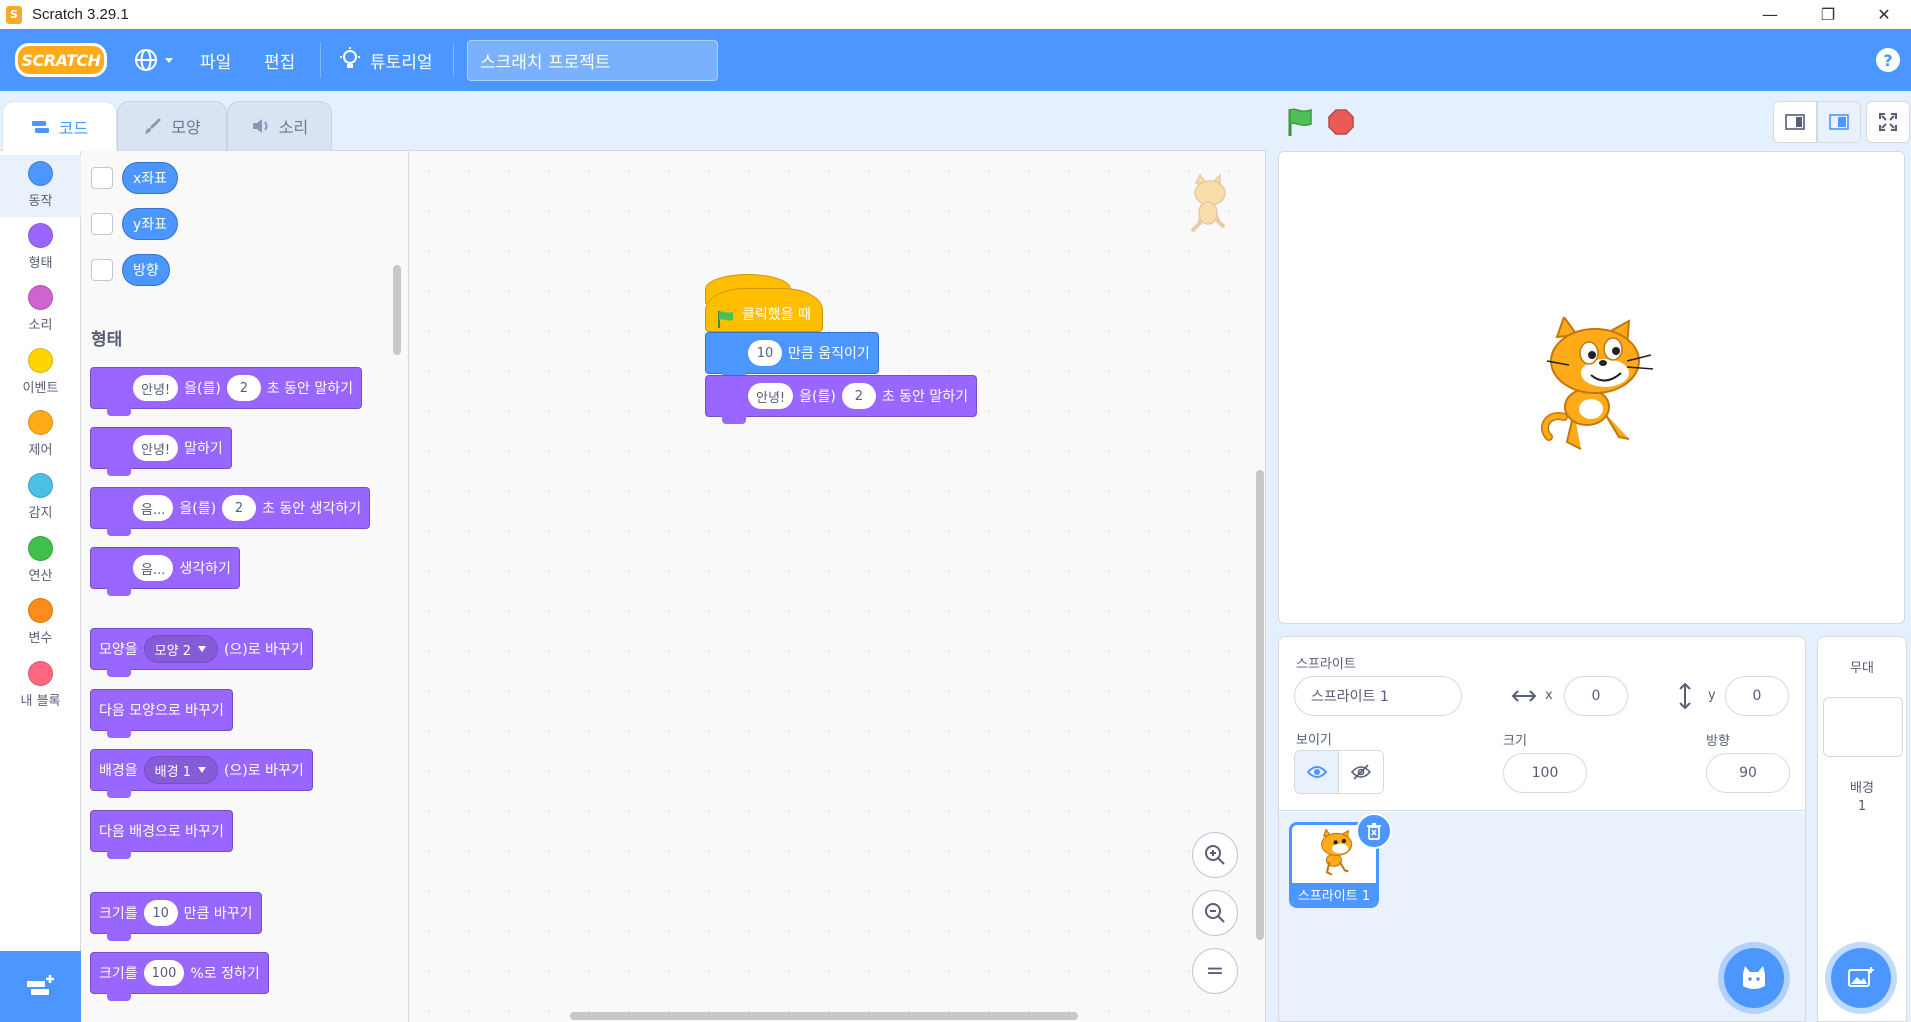 The height and width of the screenshot is (1022, 1911). I want to click on category-label: 동작, so click(40, 201).